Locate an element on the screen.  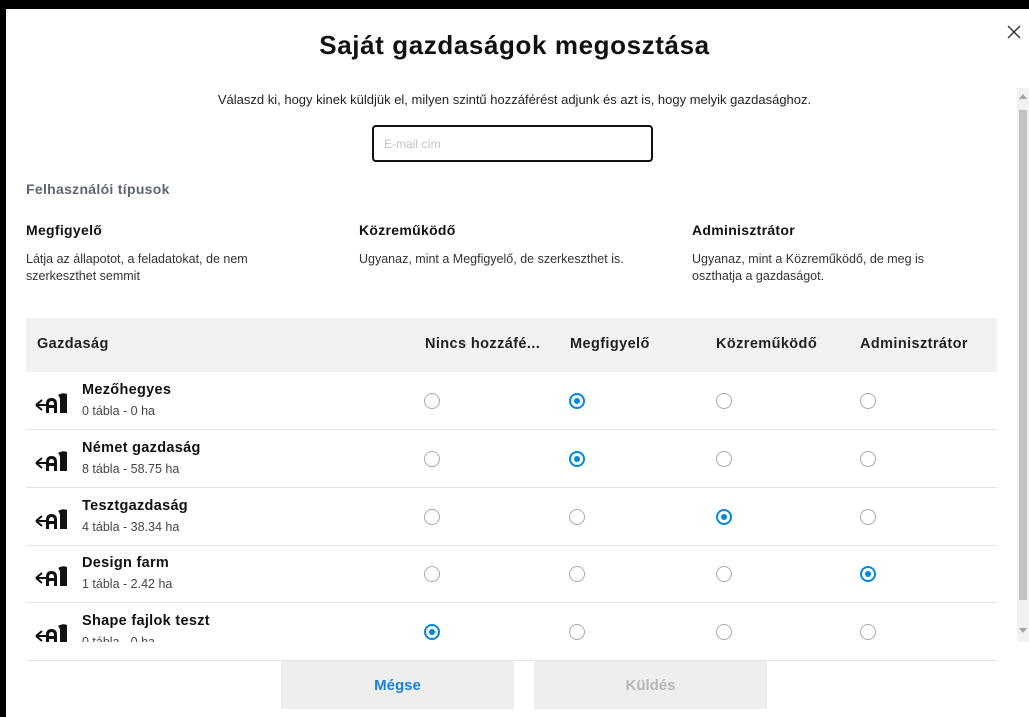
role-desc-line: Ugyanaz, mint a Közreműködő, de meg is is located at coordinates (808, 259).